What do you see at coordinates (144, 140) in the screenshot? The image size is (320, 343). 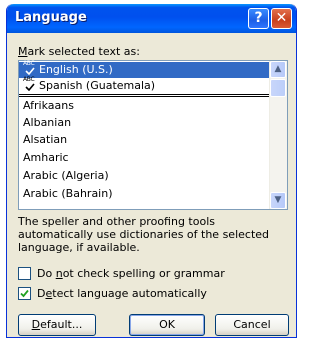 I see `list-item: Alsatian` at bounding box center [144, 140].